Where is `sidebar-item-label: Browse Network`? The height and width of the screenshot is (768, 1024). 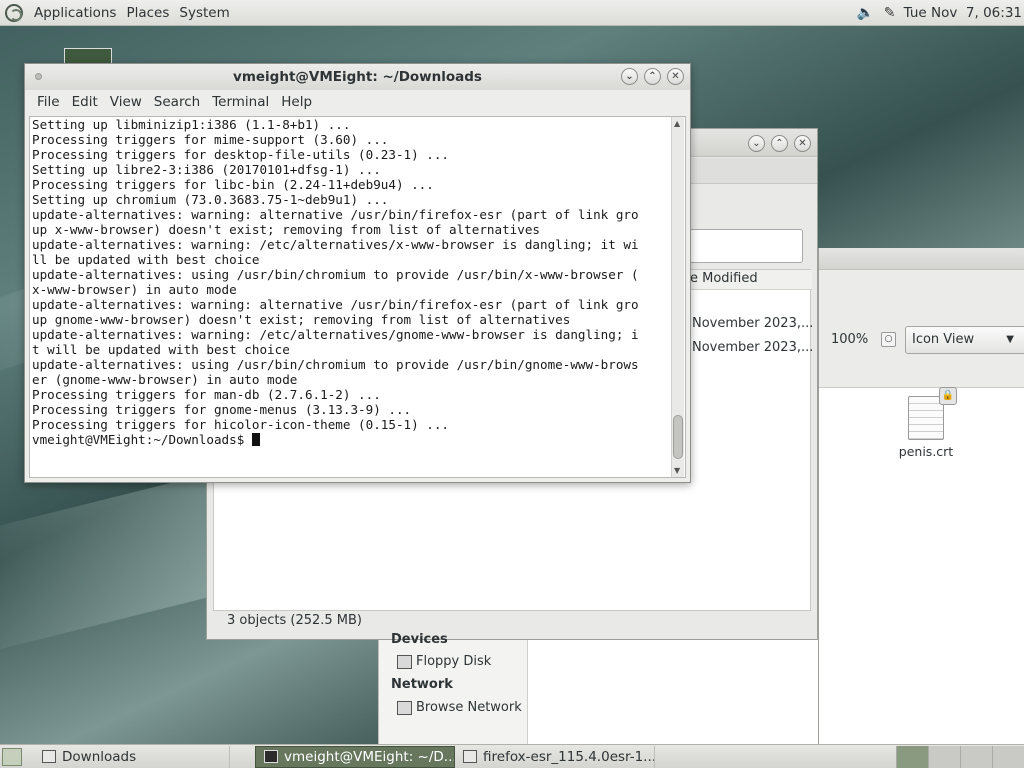 sidebar-item-label: Browse Network is located at coordinates (469, 707).